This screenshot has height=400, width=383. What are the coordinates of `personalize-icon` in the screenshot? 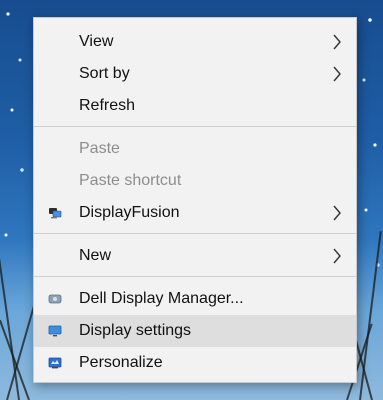 It's located at (55, 363).